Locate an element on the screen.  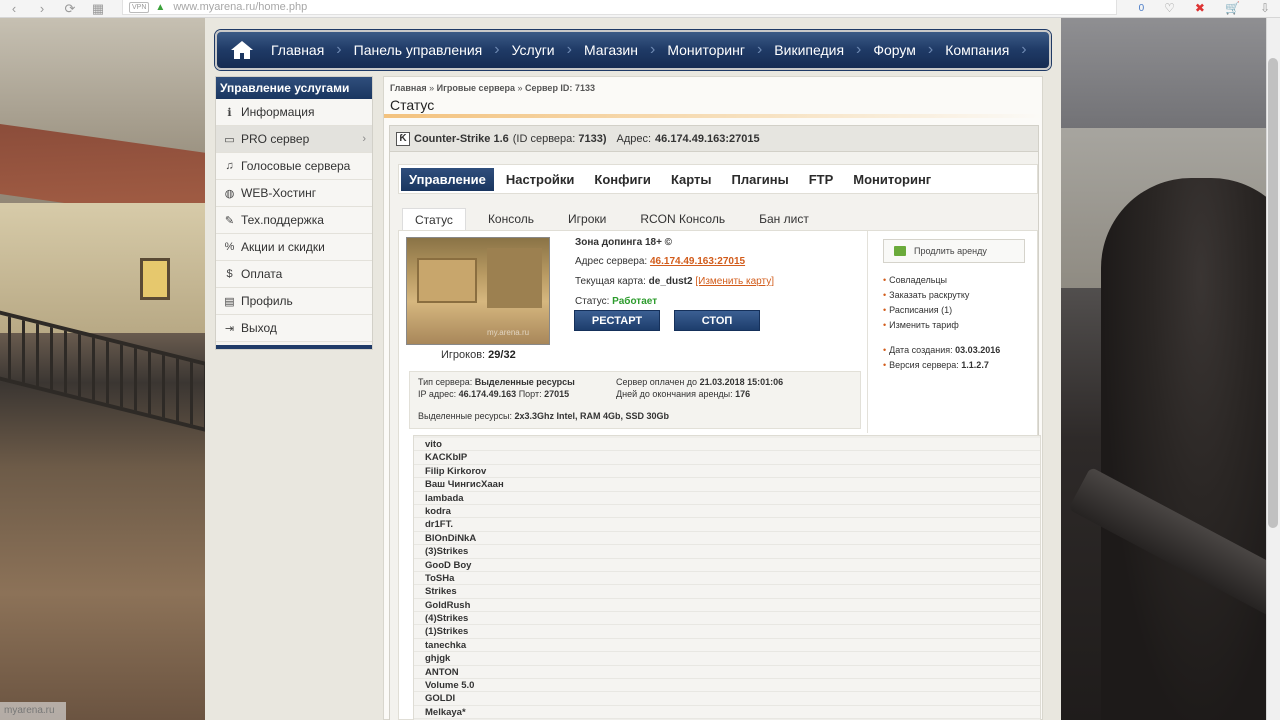
nav-home: Главная is located at coordinates (297, 50).